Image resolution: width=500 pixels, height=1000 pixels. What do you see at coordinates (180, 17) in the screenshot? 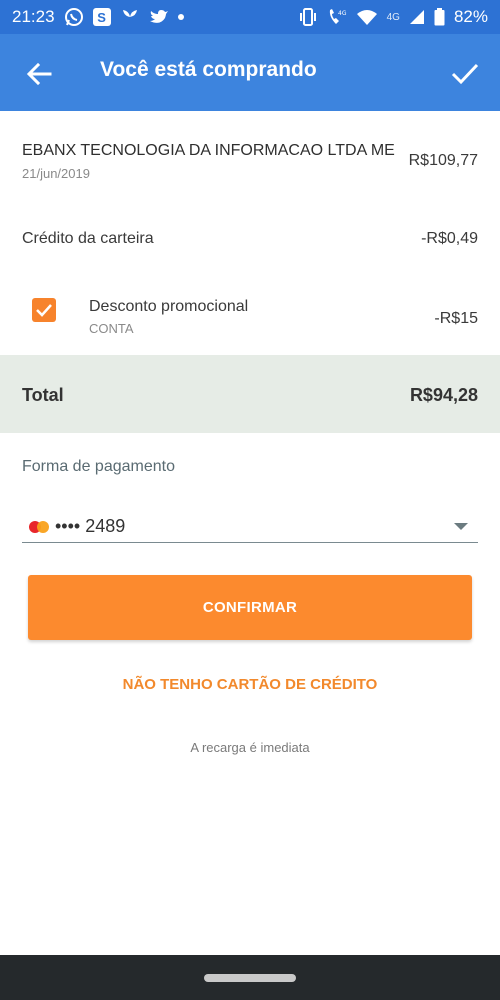
I see `notification-dot-icon` at bounding box center [180, 17].